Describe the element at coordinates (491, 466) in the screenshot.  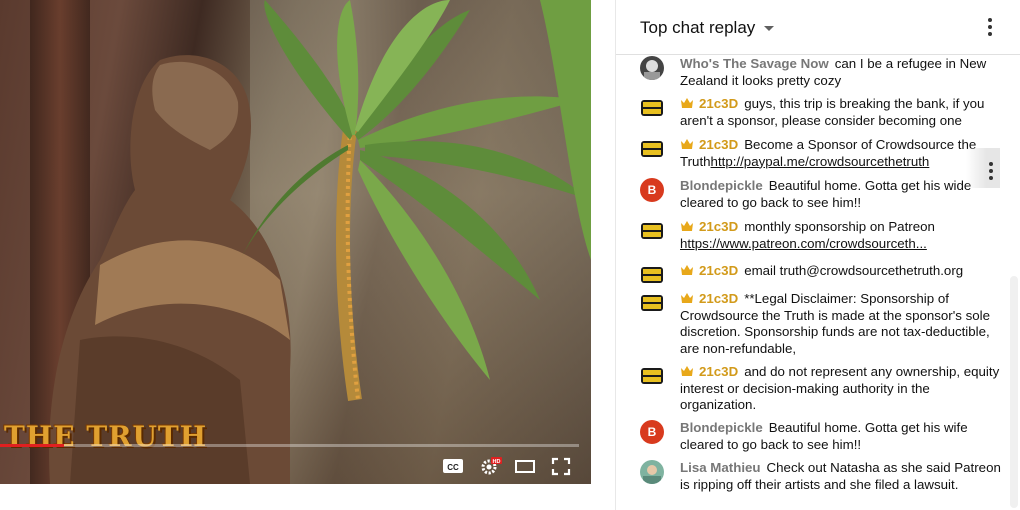
I see `settings-gear-icon: HD` at that location.